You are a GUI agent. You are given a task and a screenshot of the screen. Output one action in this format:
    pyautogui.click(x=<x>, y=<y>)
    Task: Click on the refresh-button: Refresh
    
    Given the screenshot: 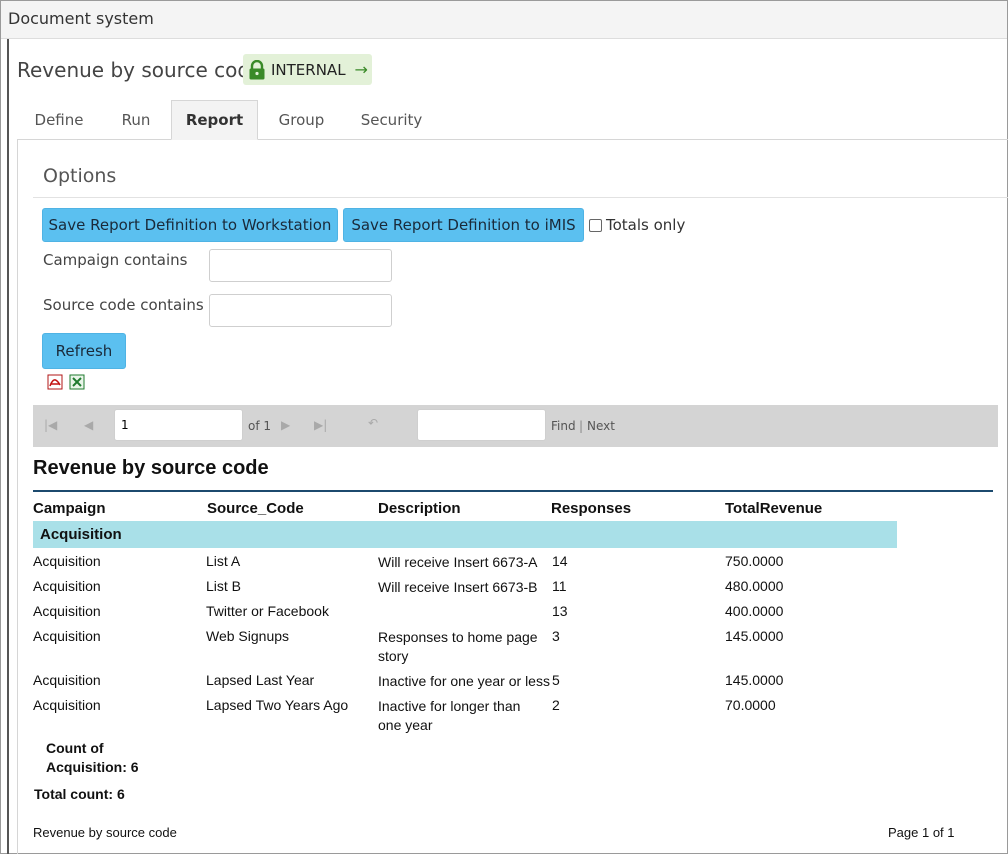 What is the action you would take?
    pyautogui.click(x=84, y=351)
    